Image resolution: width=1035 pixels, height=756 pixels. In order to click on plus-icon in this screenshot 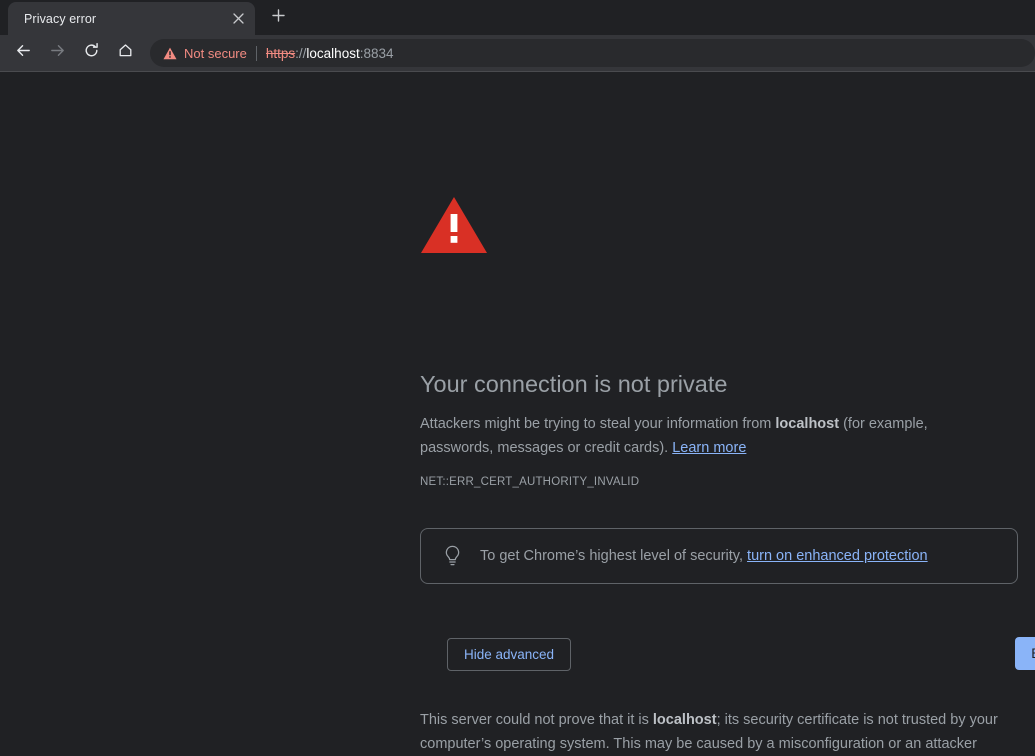, I will do `click(278, 18)`.